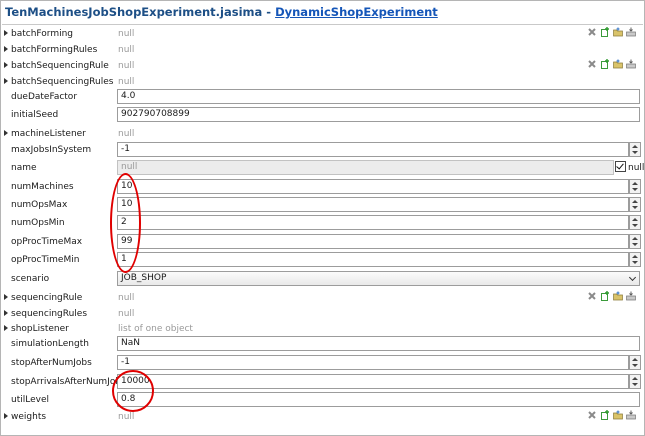 The width and height of the screenshot is (645, 436). I want to click on property-label: initialSeed, so click(35, 115).